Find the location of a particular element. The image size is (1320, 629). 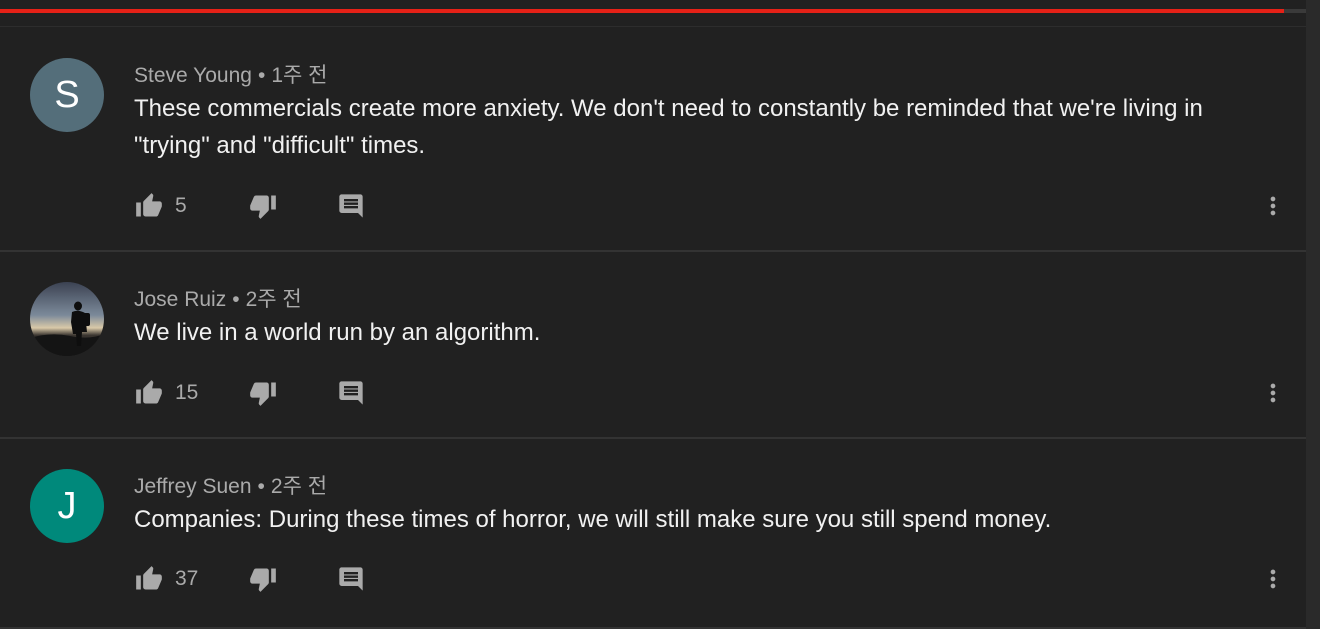

video-progress-fill is located at coordinates (642, 11).